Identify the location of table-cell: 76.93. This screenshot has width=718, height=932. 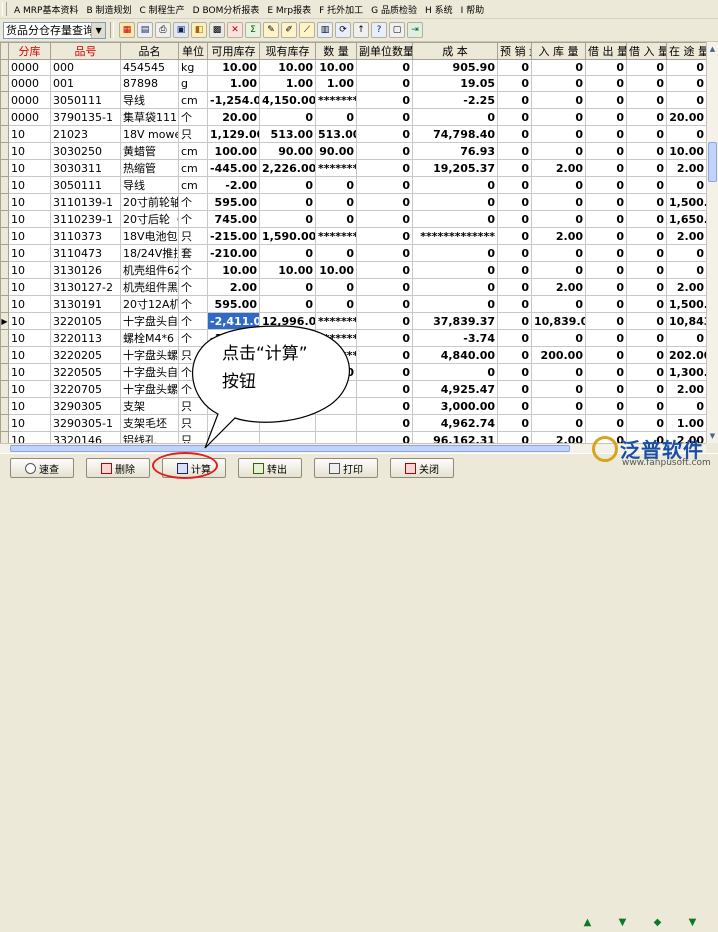
(455, 151).